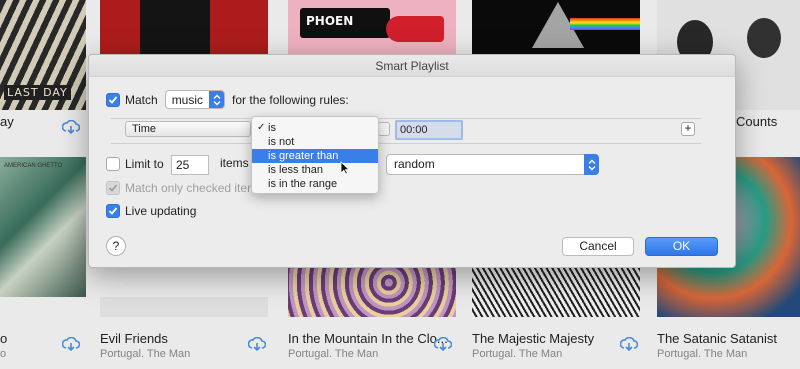  I want to click on ok-button: OK, so click(681, 246).